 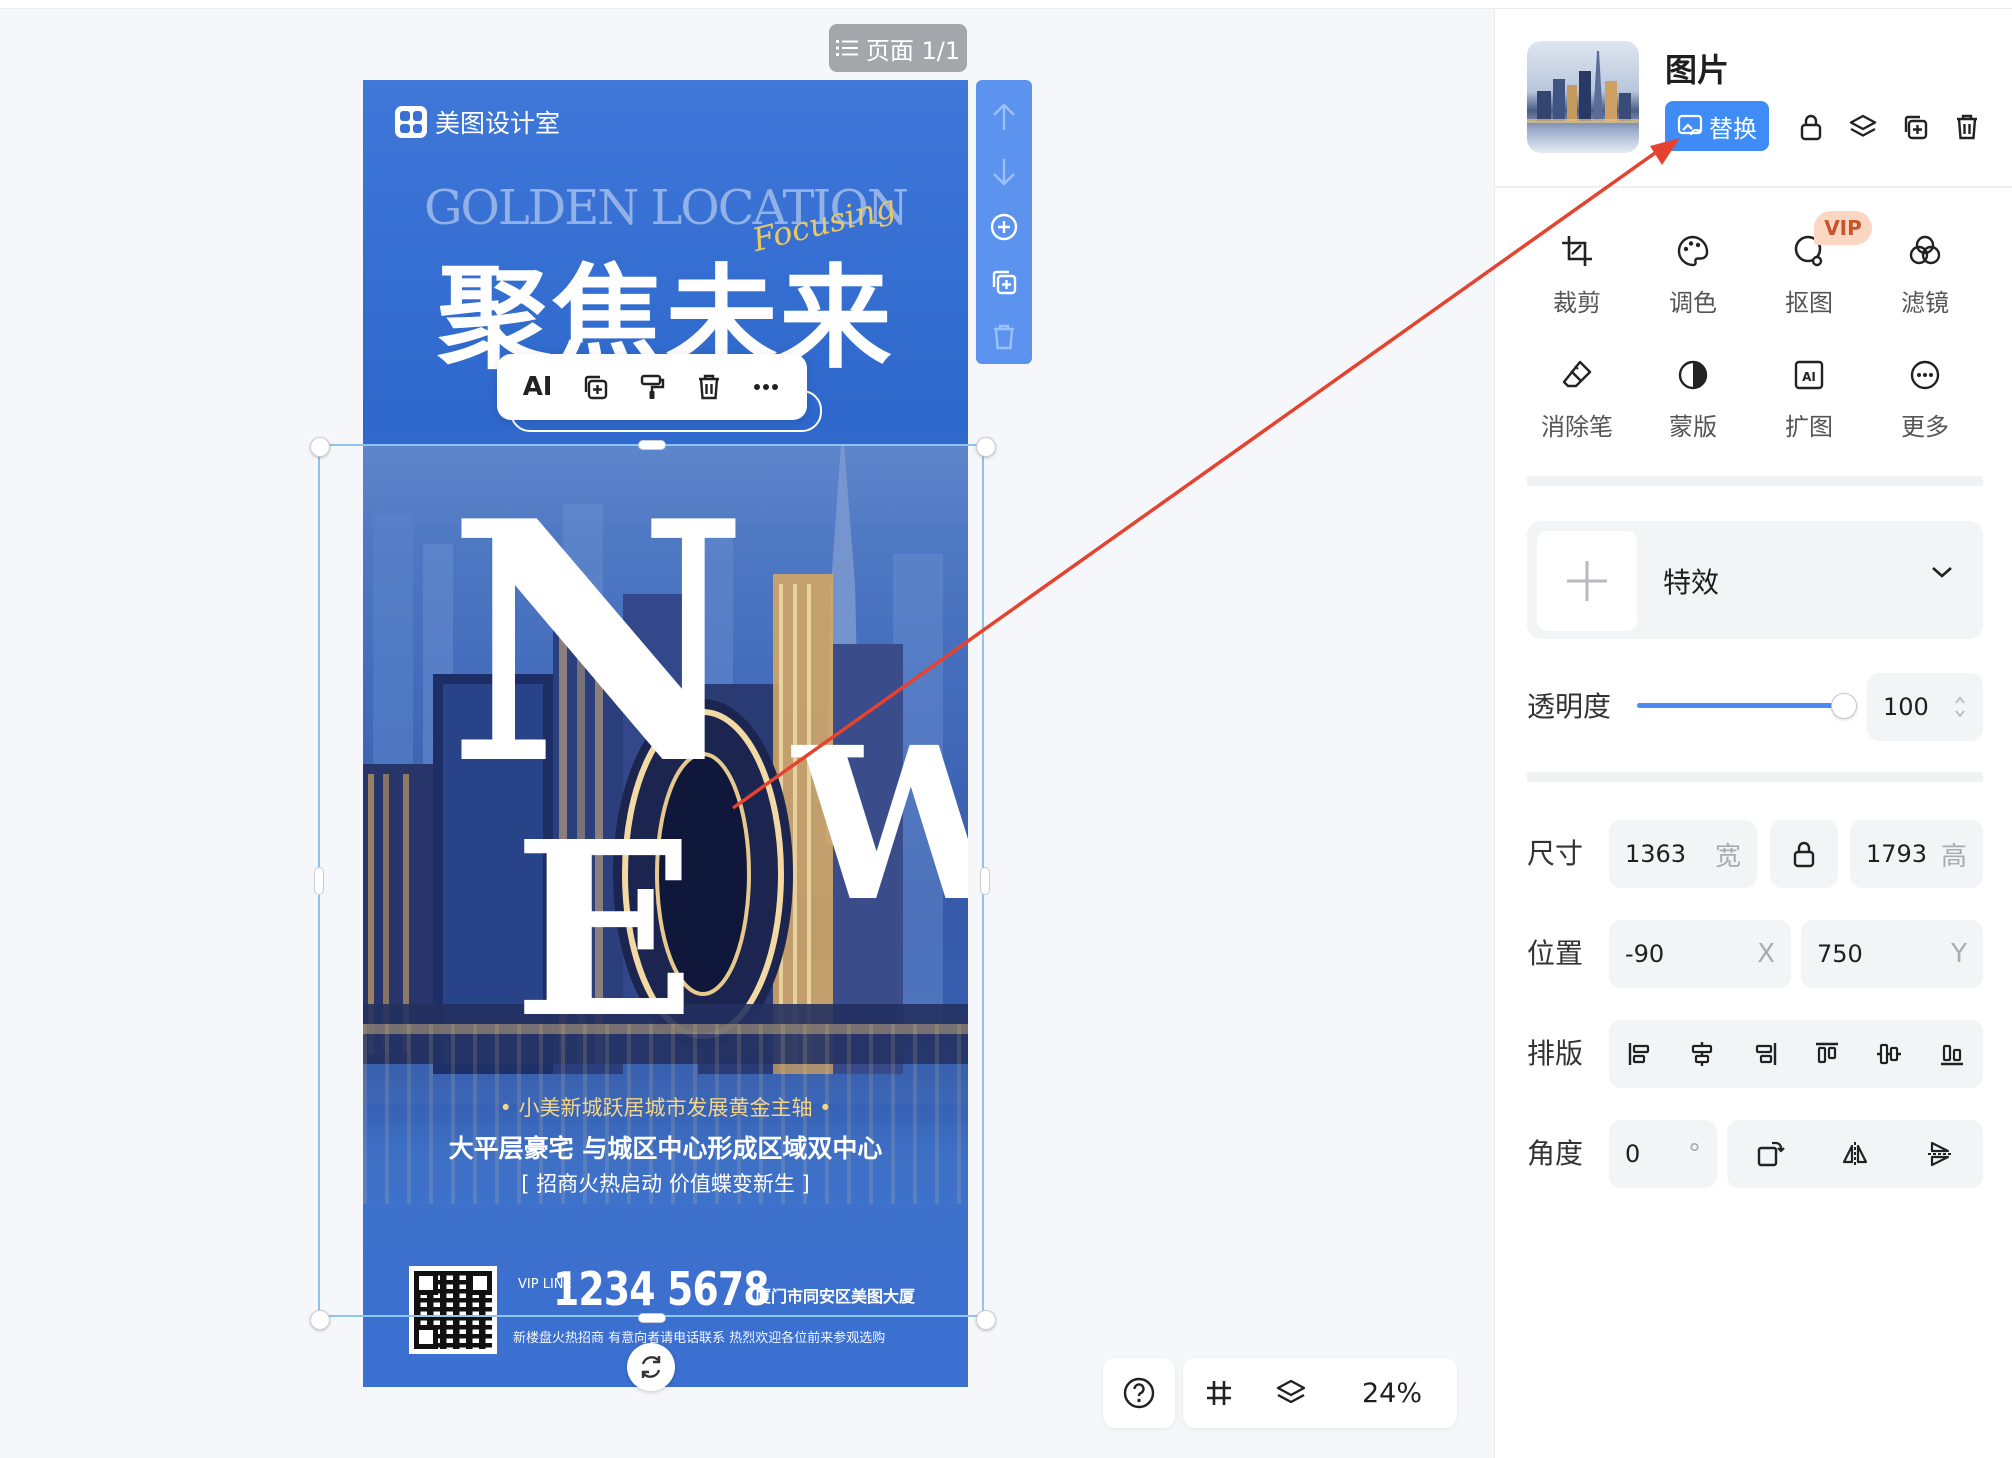 I want to click on effect-dropdown: 特效, so click(x=1755, y=580).